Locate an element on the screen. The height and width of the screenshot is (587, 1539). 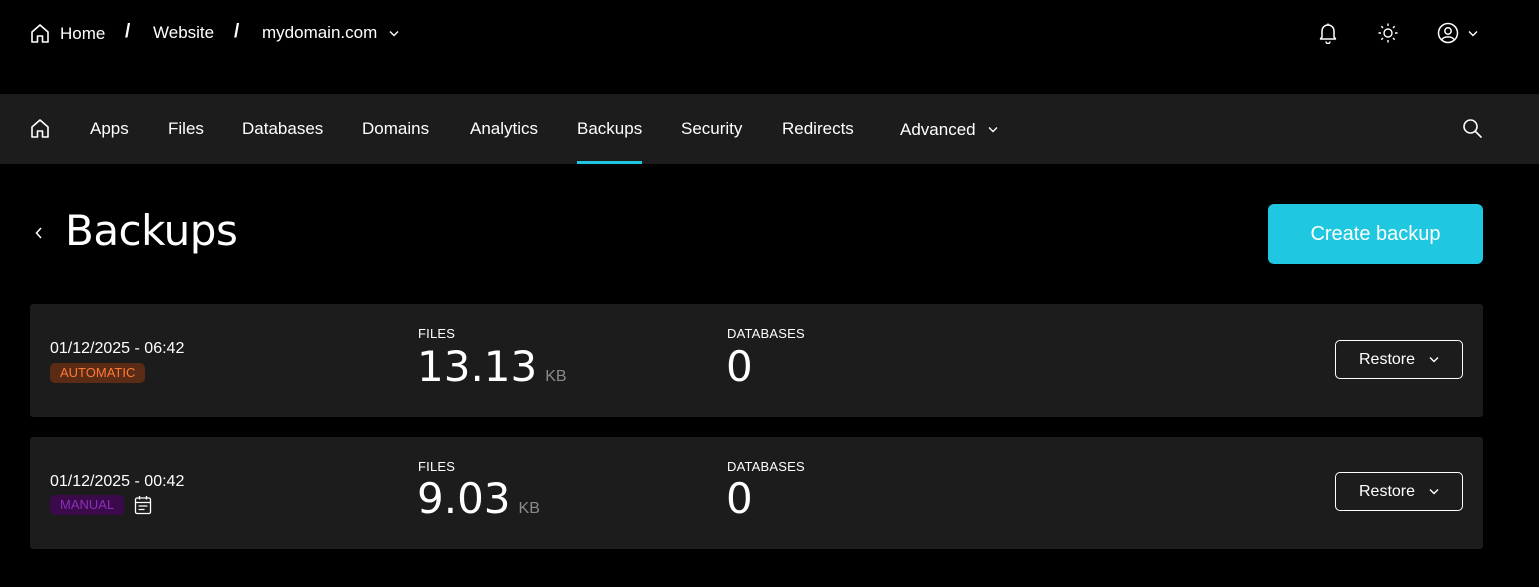
schedule-button is located at coordinates (143, 507).